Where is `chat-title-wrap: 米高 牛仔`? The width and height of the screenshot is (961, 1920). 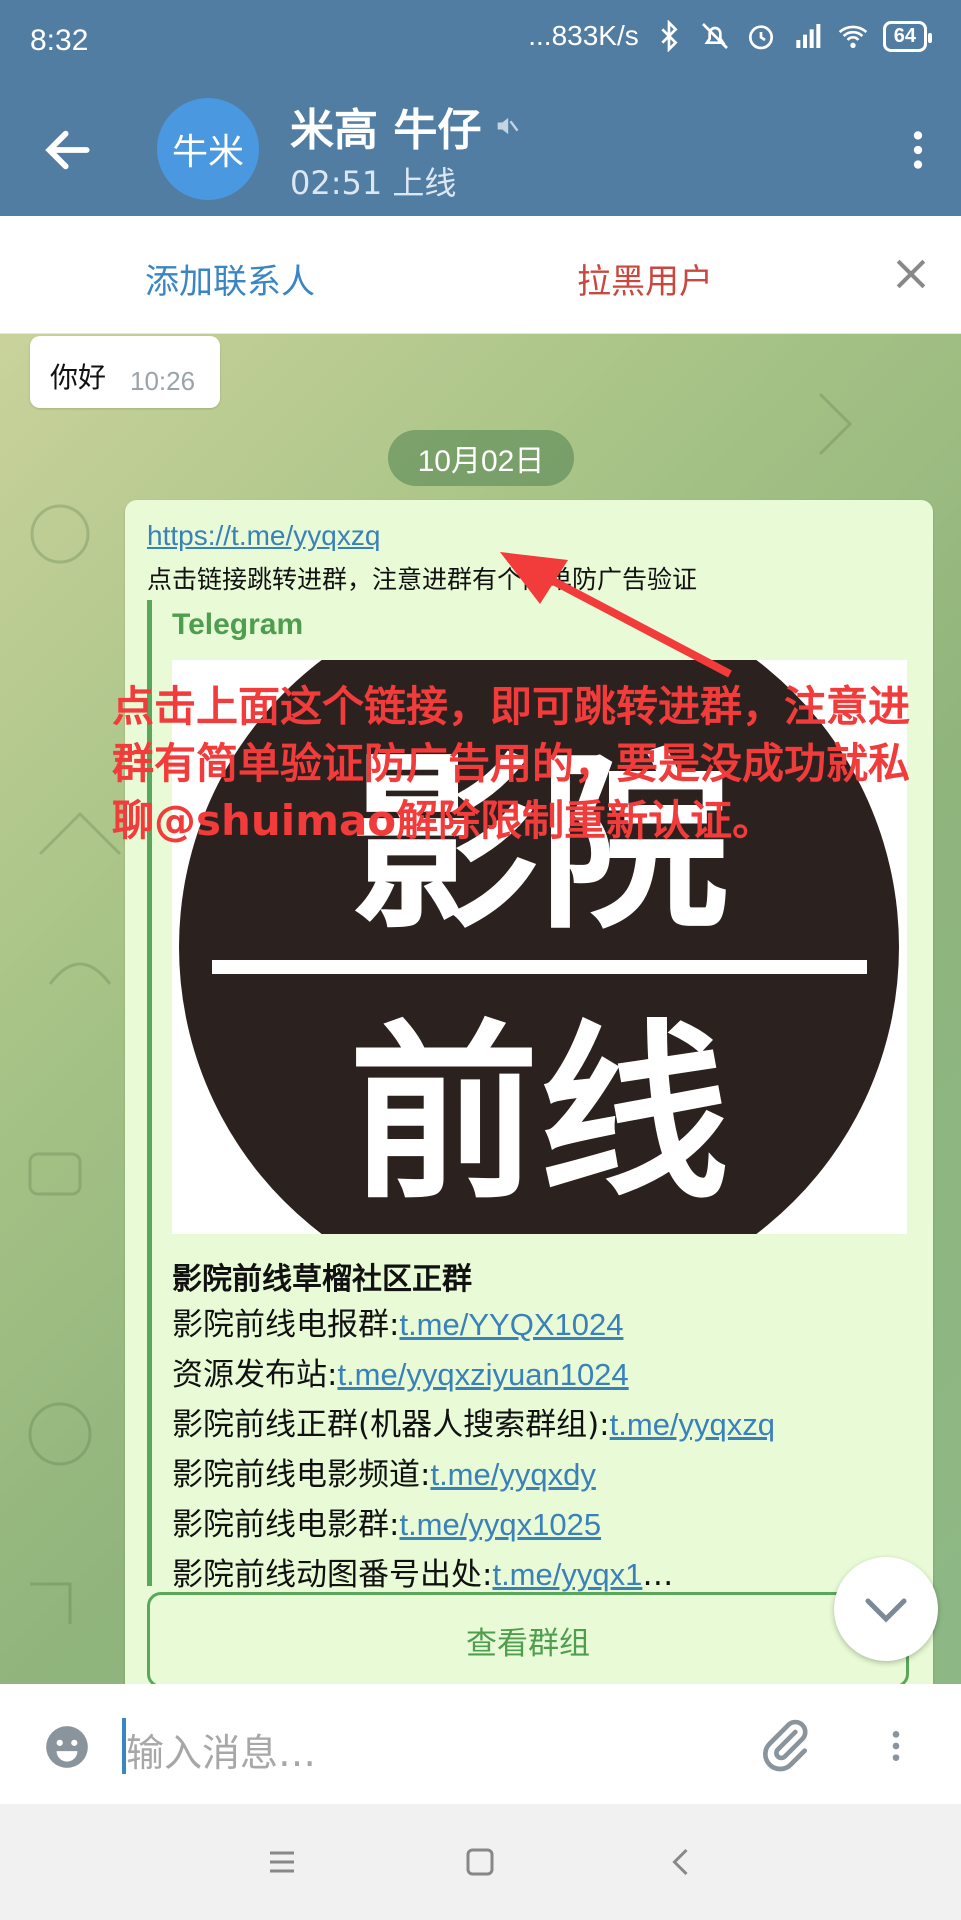 chat-title-wrap: 米高 牛仔 is located at coordinates (405, 126).